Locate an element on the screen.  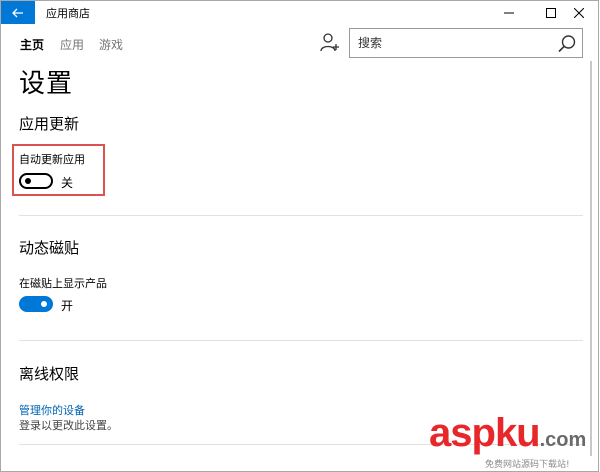
window-title: 应用商店 is located at coordinates (68, 13).